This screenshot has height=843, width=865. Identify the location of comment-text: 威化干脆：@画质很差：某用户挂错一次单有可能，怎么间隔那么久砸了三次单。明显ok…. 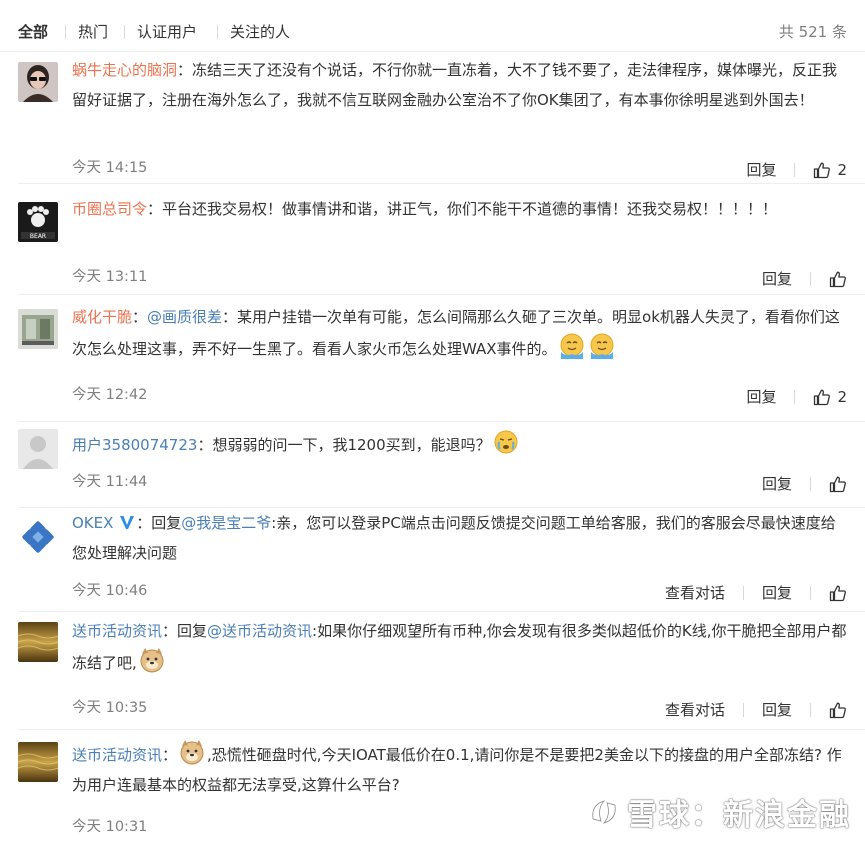
(459, 333).